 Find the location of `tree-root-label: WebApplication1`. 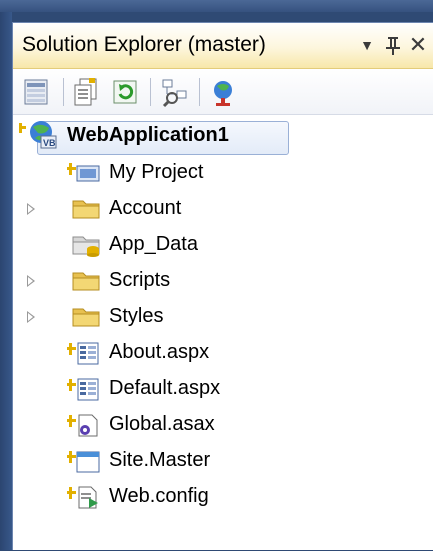

tree-root-label: WebApplication1 is located at coordinates (148, 135).